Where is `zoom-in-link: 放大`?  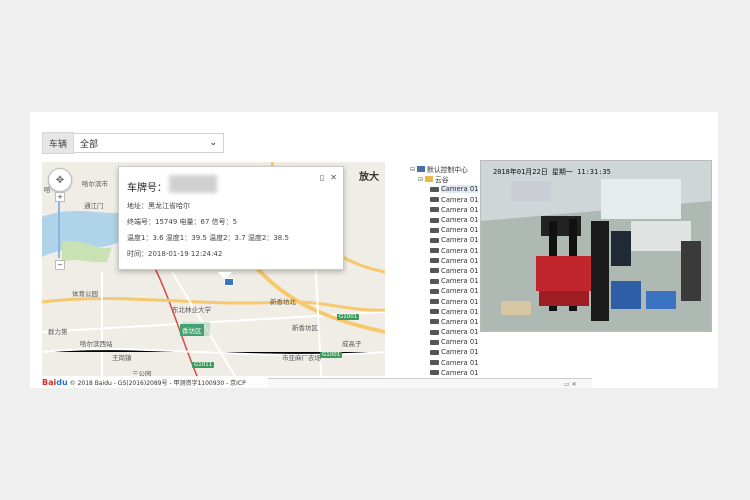
zoom-in-link: 放大 is located at coordinates (369, 175).